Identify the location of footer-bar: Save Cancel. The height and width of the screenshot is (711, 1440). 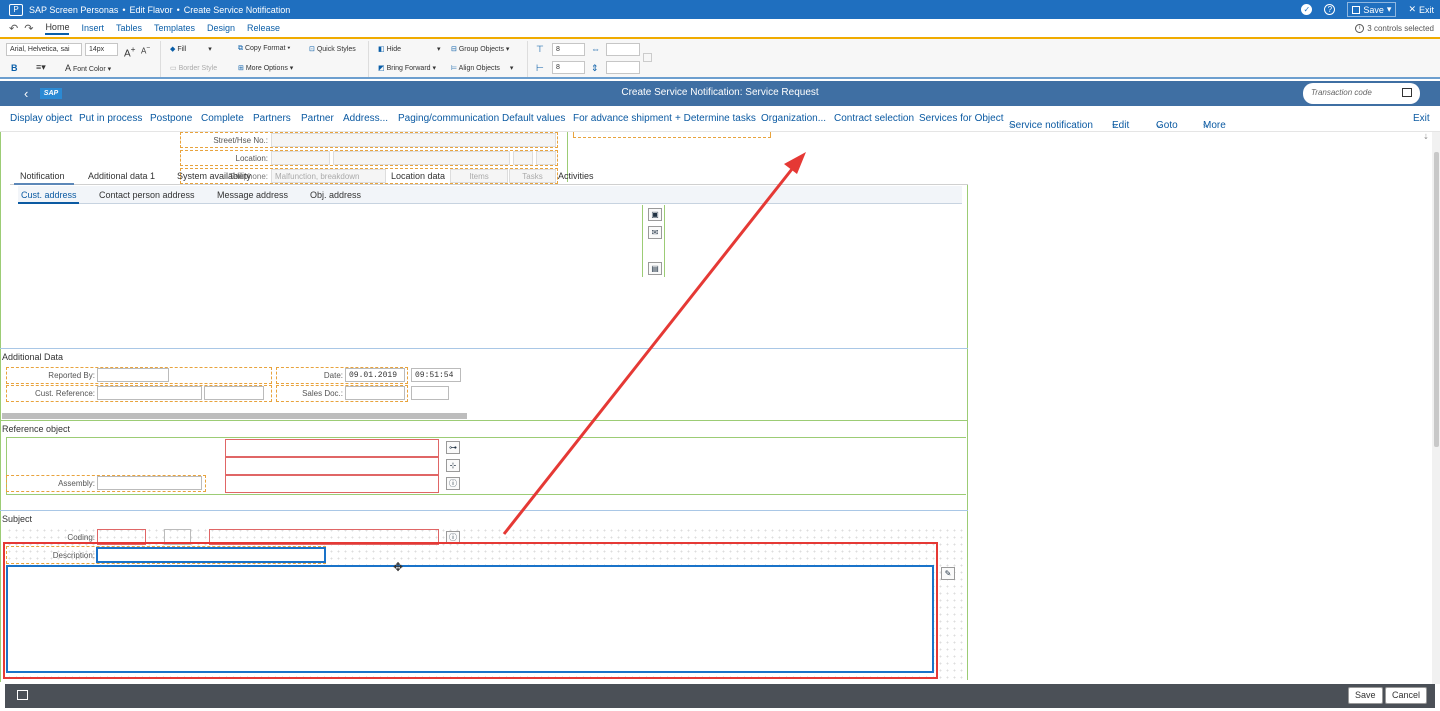
(720, 696).